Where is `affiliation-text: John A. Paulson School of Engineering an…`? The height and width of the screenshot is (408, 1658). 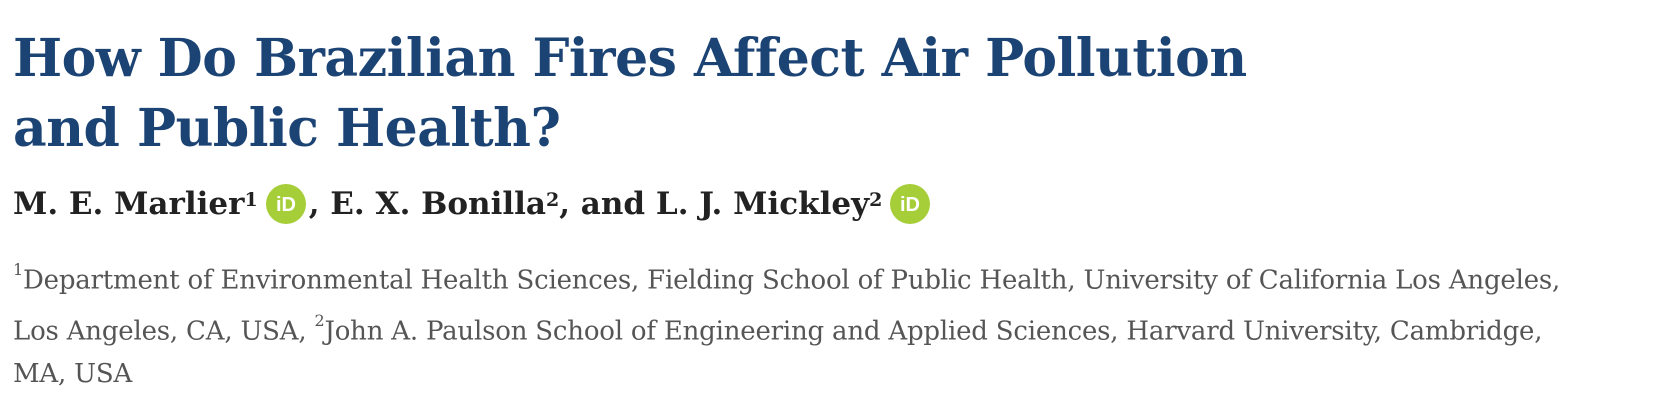 affiliation-text: John A. Paulson School of Engineering an… is located at coordinates (933, 331).